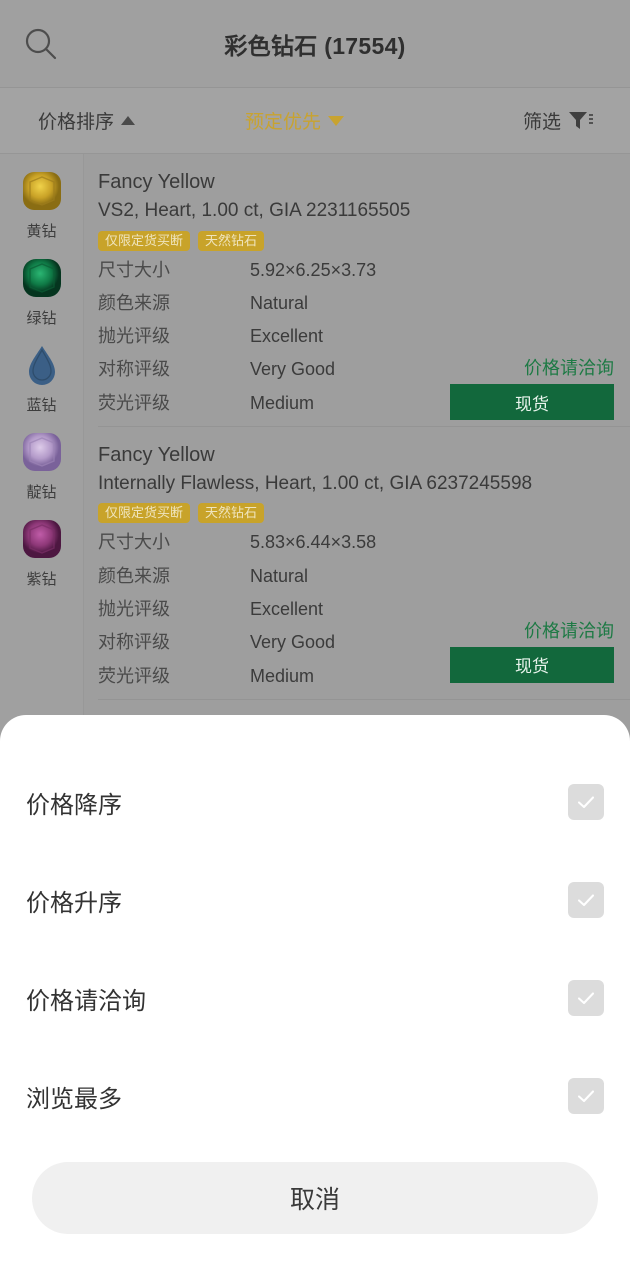 This screenshot has width=630, height=1280. What do you see at coordinates (315, 1096) in the screenshot?
I see `sort-option-most-viewed: 浏览最多` at bounding box center [315, 1096].